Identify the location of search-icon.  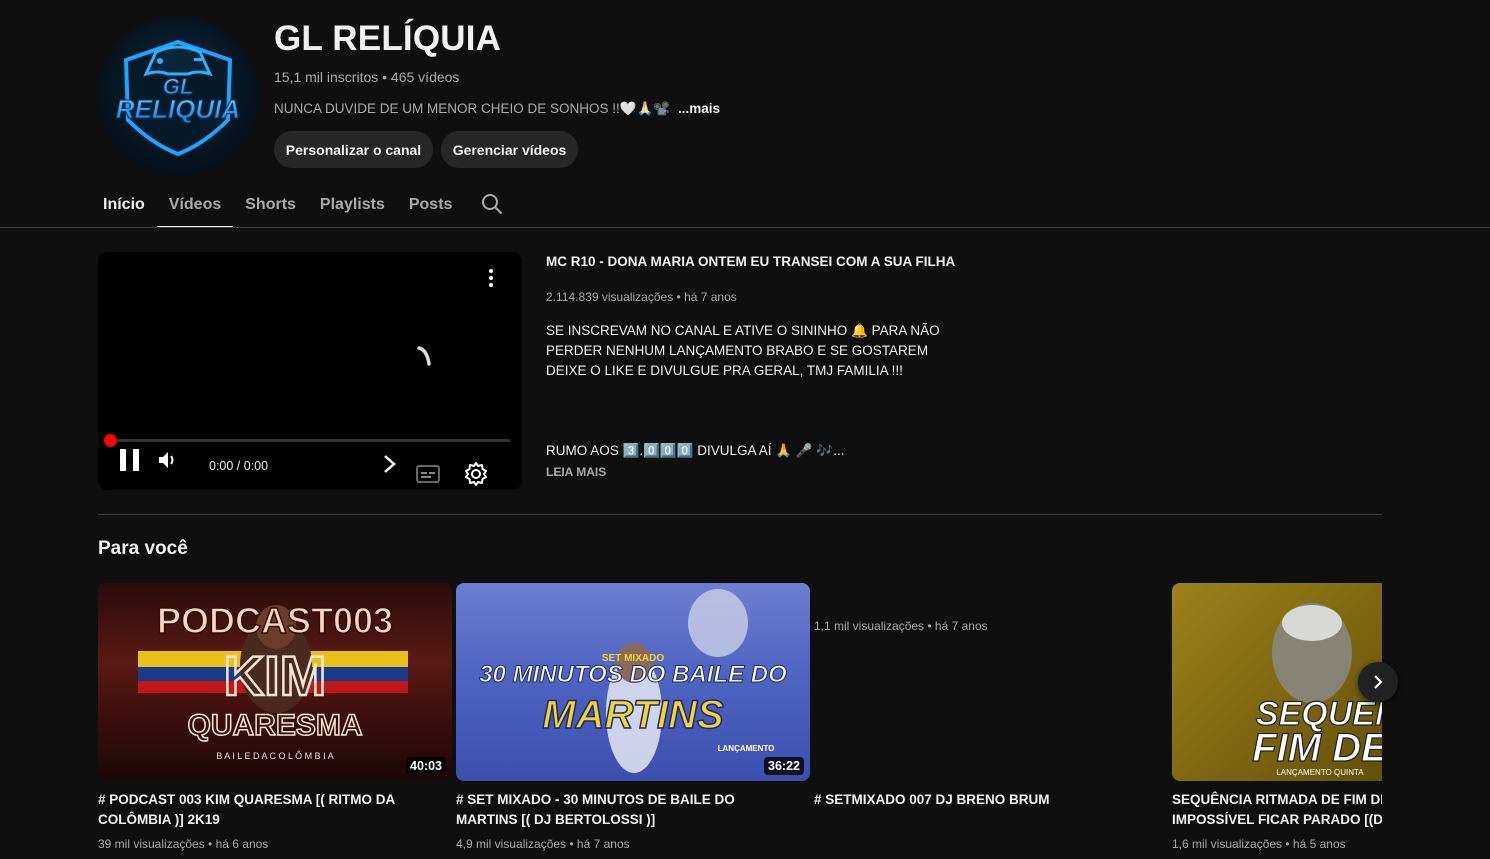
(492, 204).